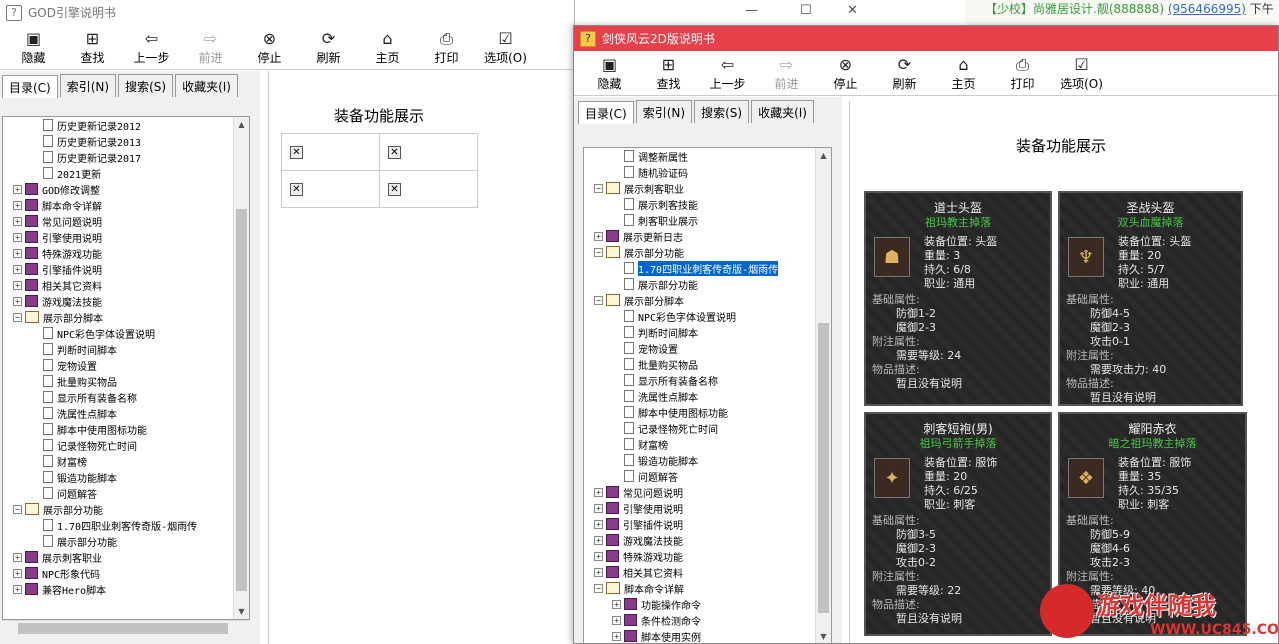 Image resolution: width=1279 pixels, height=644 pixels. What do you see at coordinates (699, 172) in the screenshot?
I see `tree-item: 随机验证码` at bounding box center [699, 172].